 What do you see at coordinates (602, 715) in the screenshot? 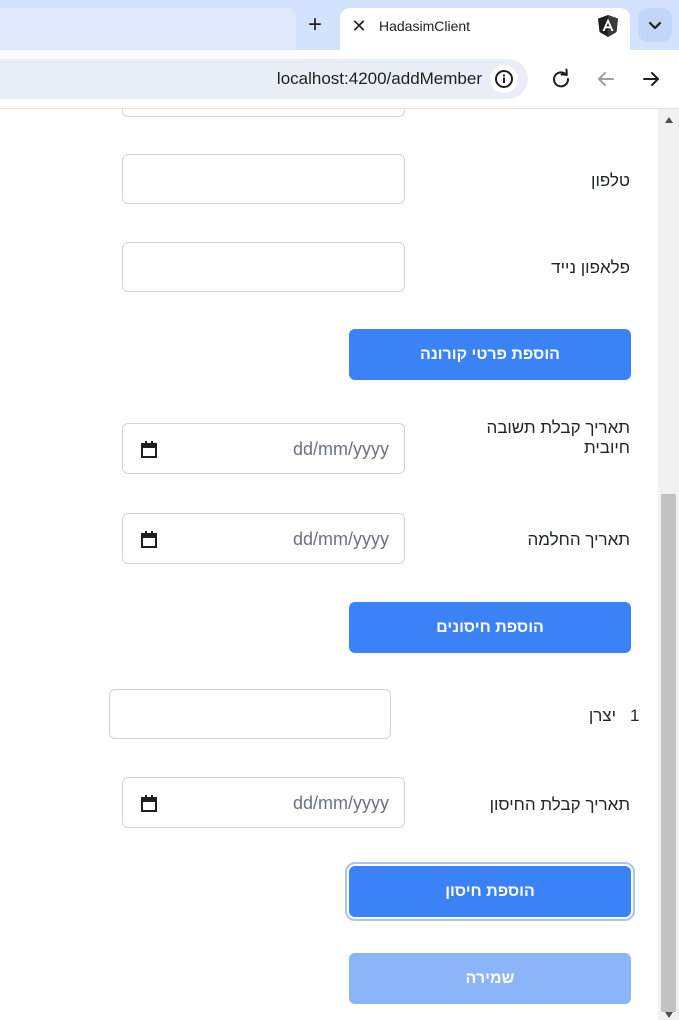
I see `manufacturer-label: יצרן` at bounding box center [602, 715].